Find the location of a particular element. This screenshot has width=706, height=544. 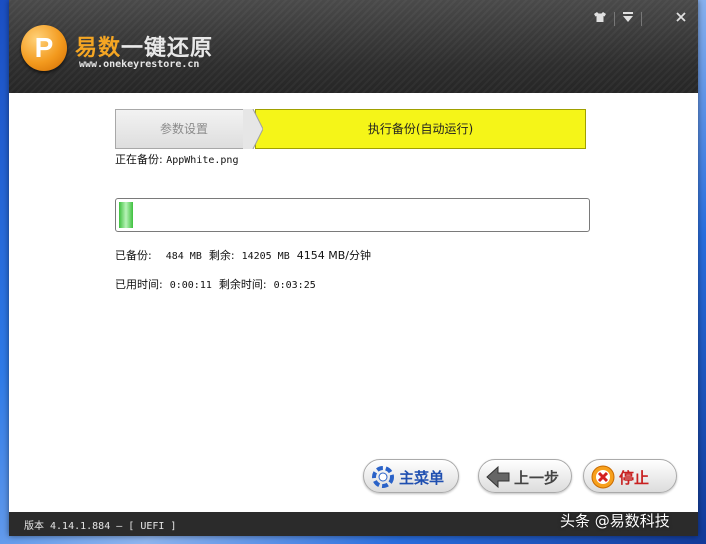

close-icon is located at coordinates (681, 19).